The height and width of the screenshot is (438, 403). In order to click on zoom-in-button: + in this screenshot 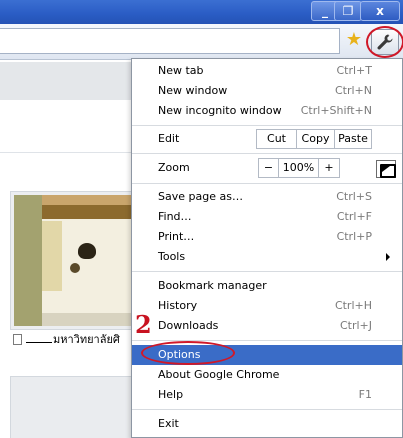, I will do `click(329, 168)`.